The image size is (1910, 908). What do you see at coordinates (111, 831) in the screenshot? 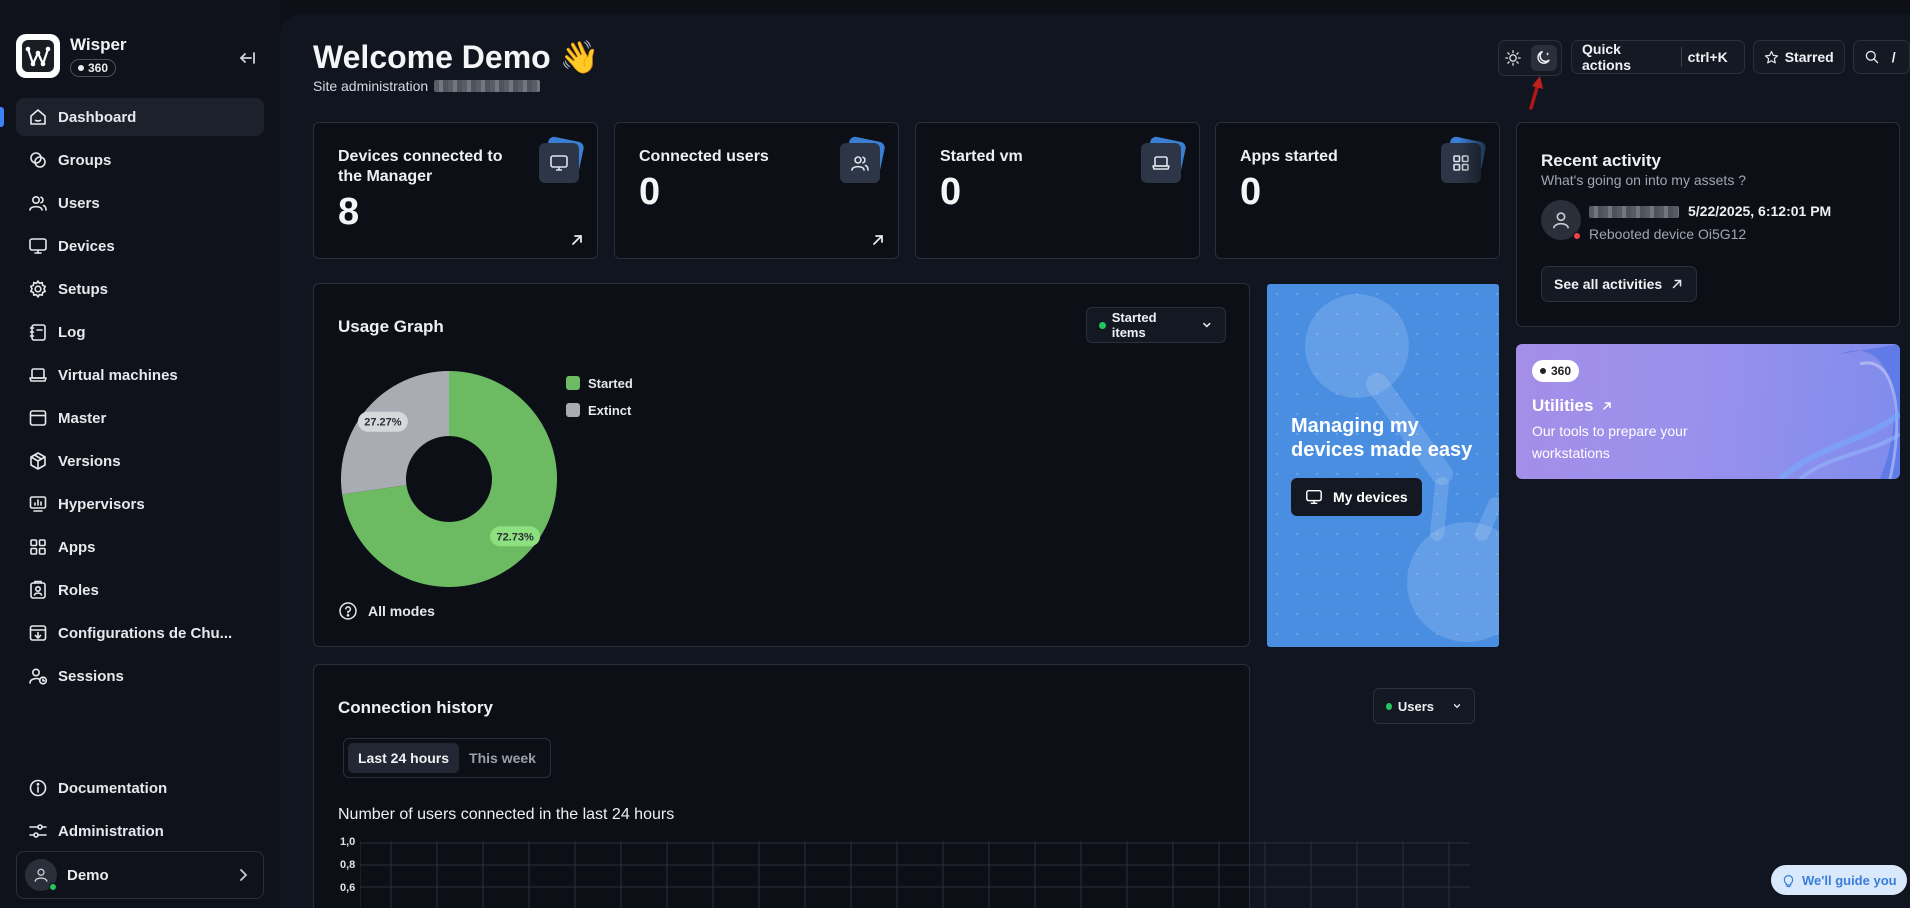
I see `sidebar-item-label: Administration` at bounding box center [111, 831].